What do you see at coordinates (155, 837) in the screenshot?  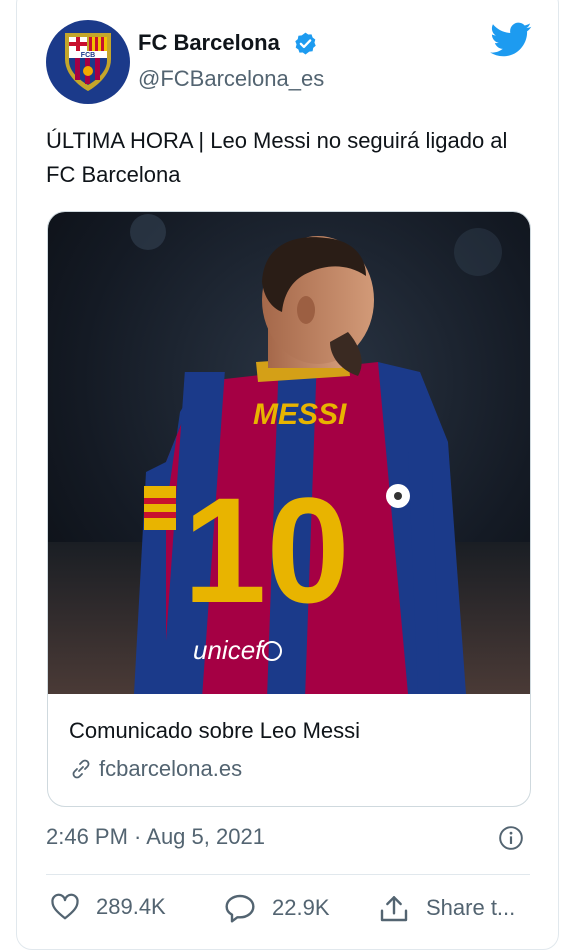 I see `tweet-timestamp: 2:46 PM · Aug 5, 2021` at bounding box center [155, 837].